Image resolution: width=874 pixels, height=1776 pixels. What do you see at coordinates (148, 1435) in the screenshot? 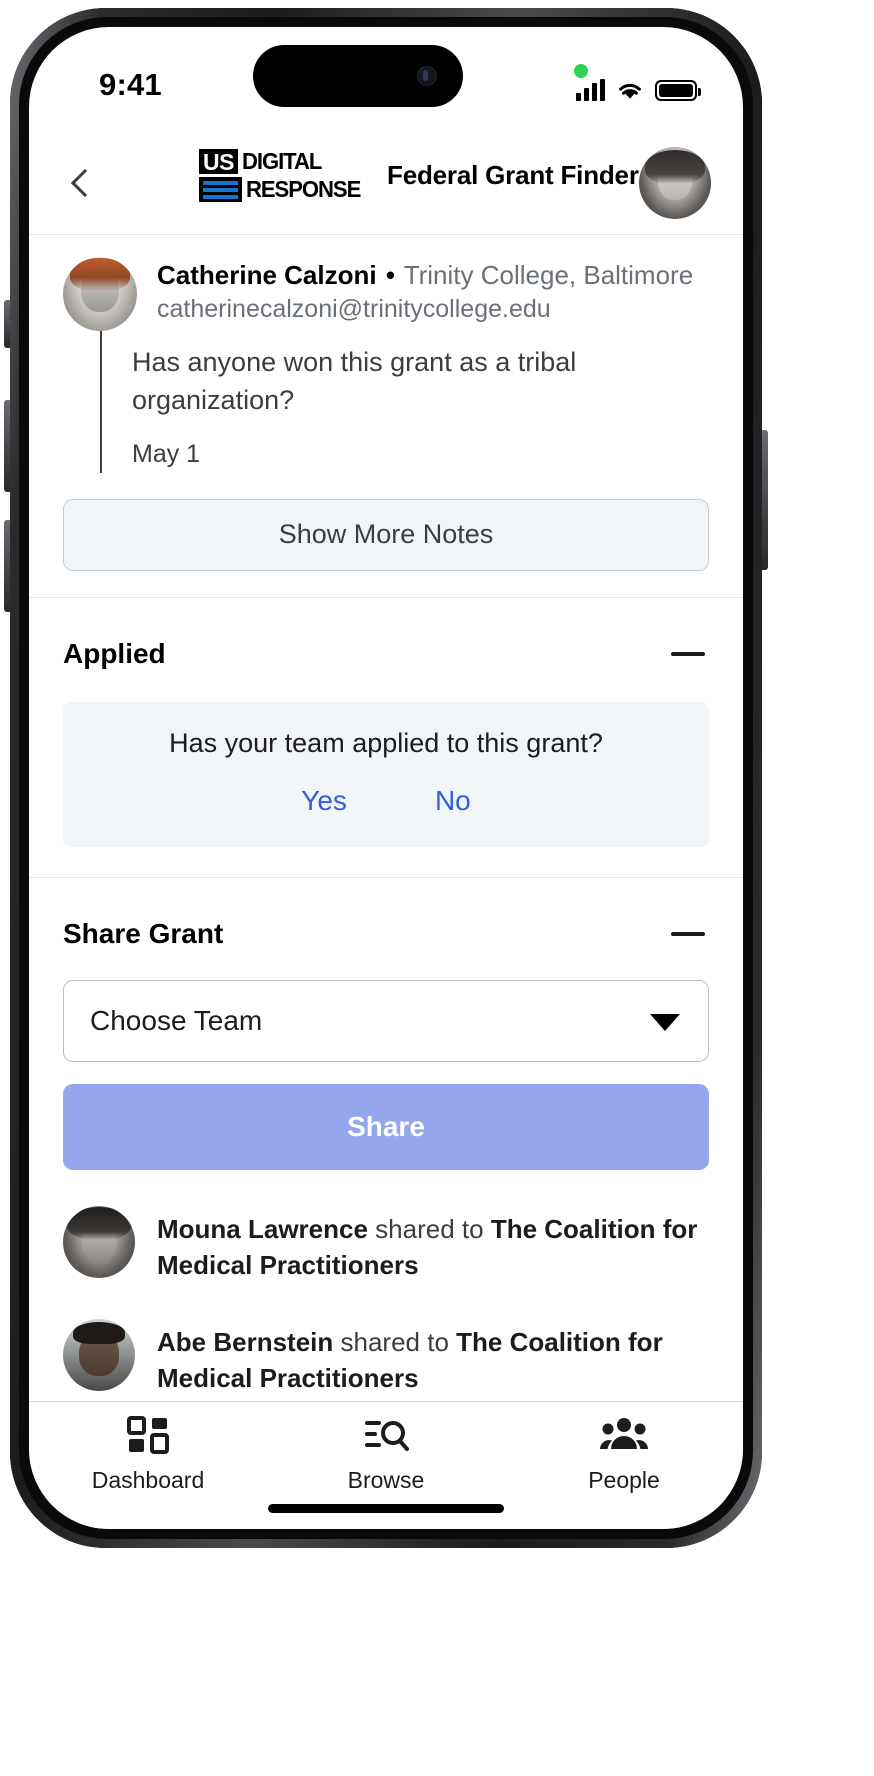
I see `grid-dashboard-icon` at bounding box center [148, 1435].